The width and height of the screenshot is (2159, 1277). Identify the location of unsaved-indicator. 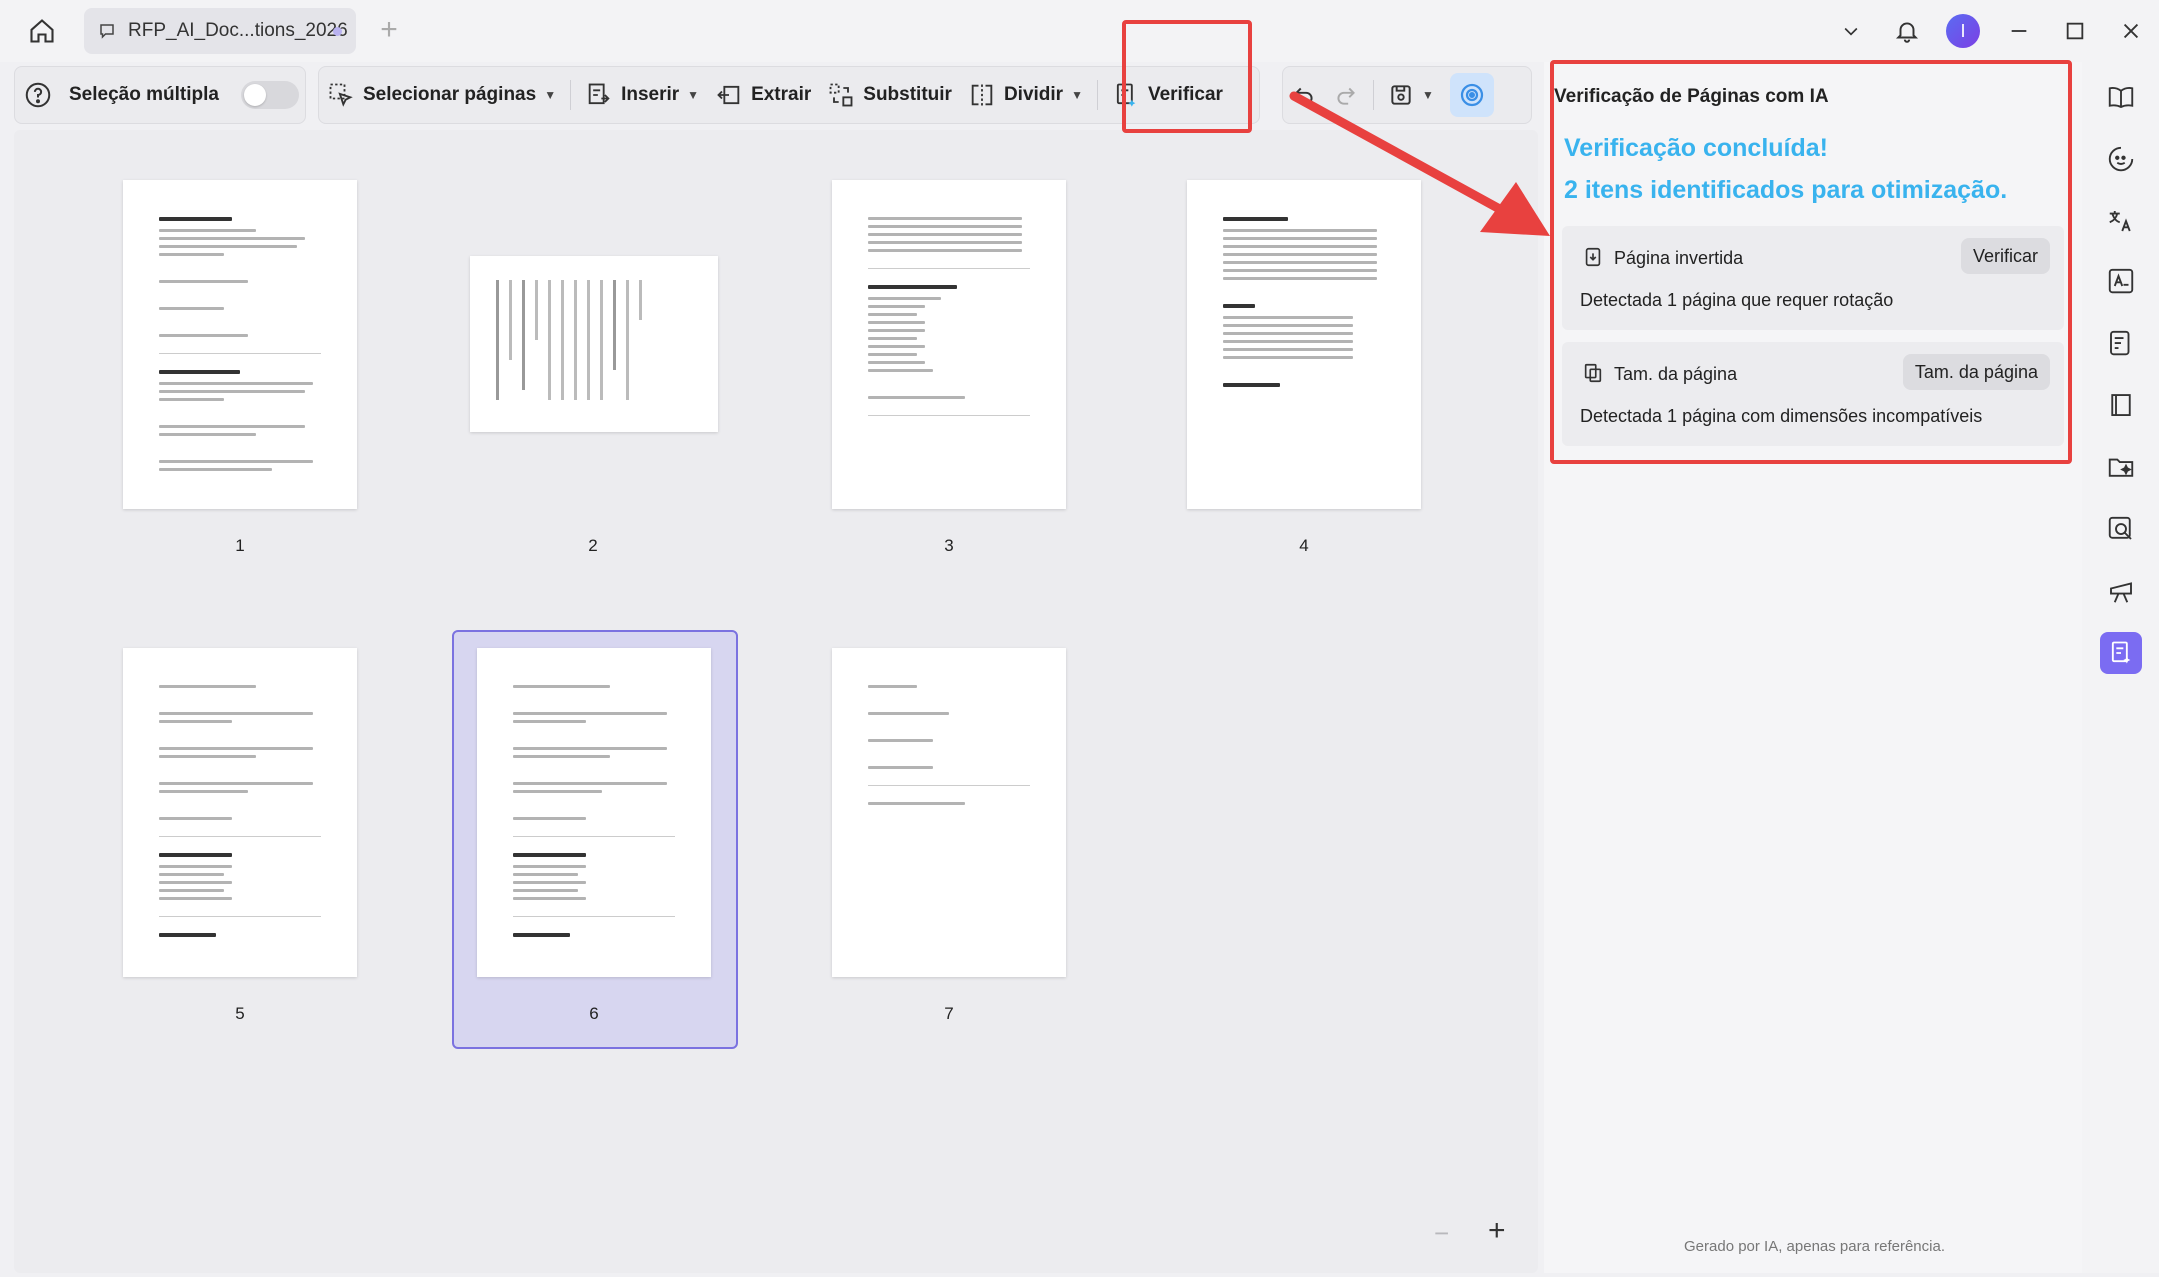
(337, 31).